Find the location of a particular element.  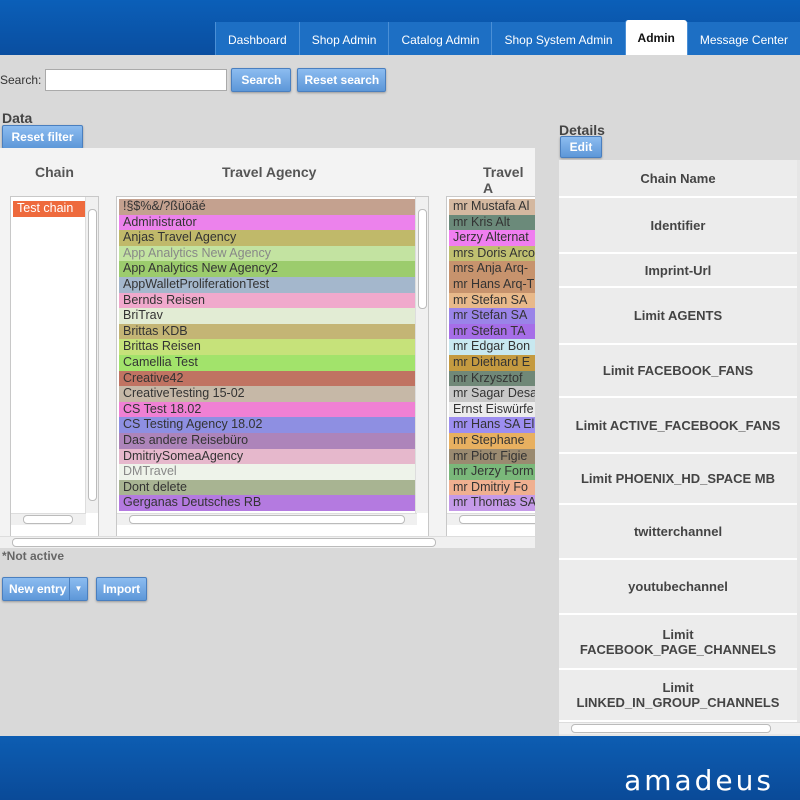

agency-list-scrollbar is located at coordinates (421, 355).